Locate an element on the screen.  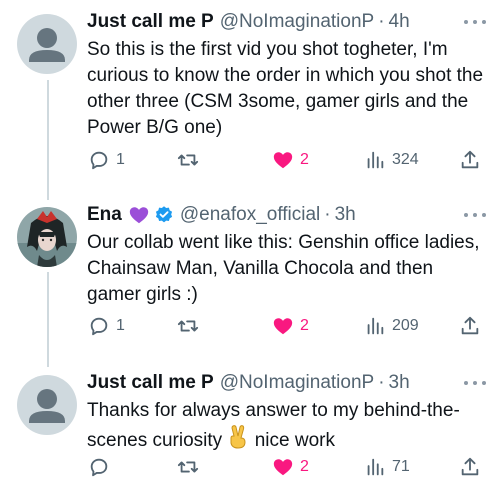
action-bar: 1 2 209 is located at coordinates (250, 326).